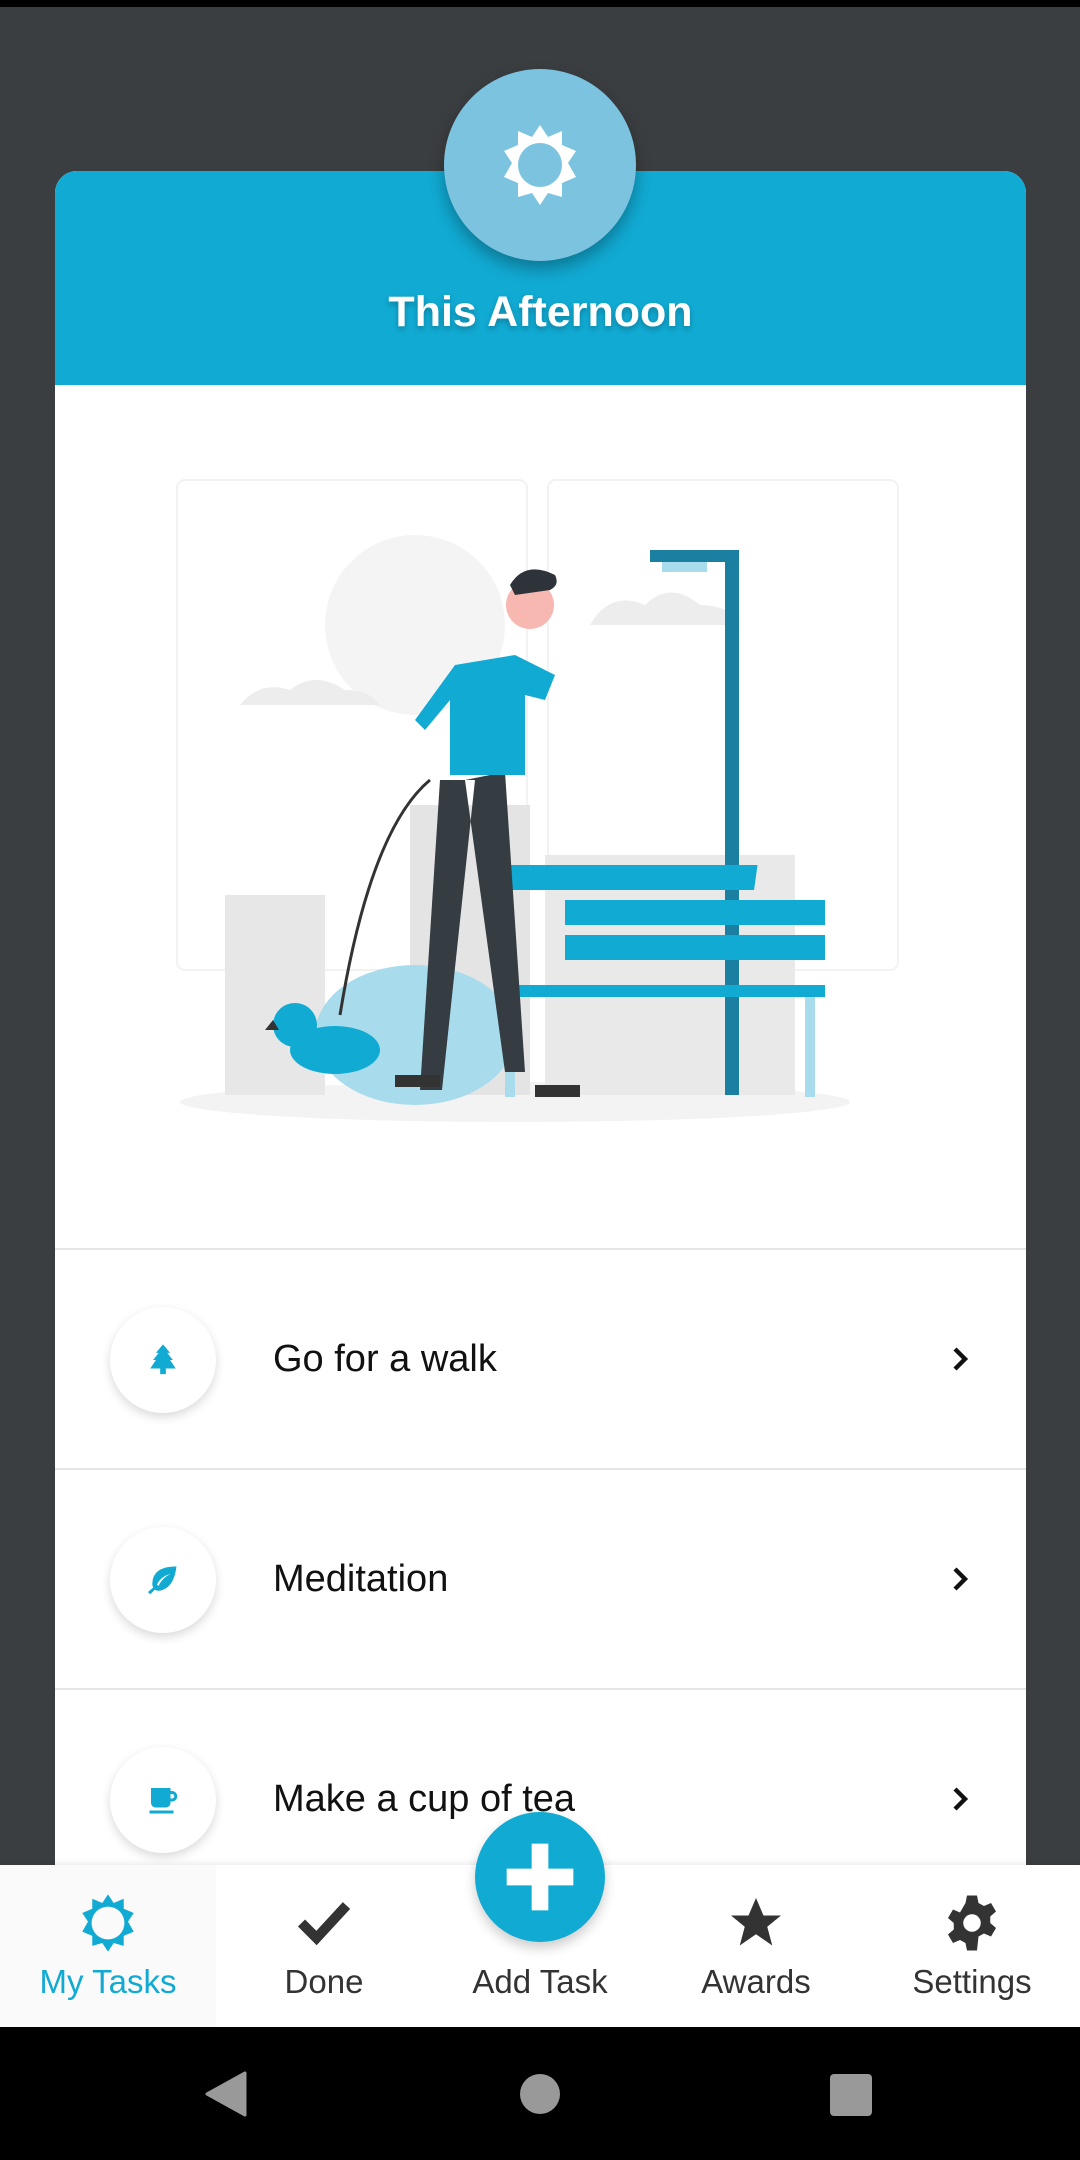  What do you see at coordinates (324, 1924) in the screenshot?
I see `check-icon` at bounding box center [324, 1924].